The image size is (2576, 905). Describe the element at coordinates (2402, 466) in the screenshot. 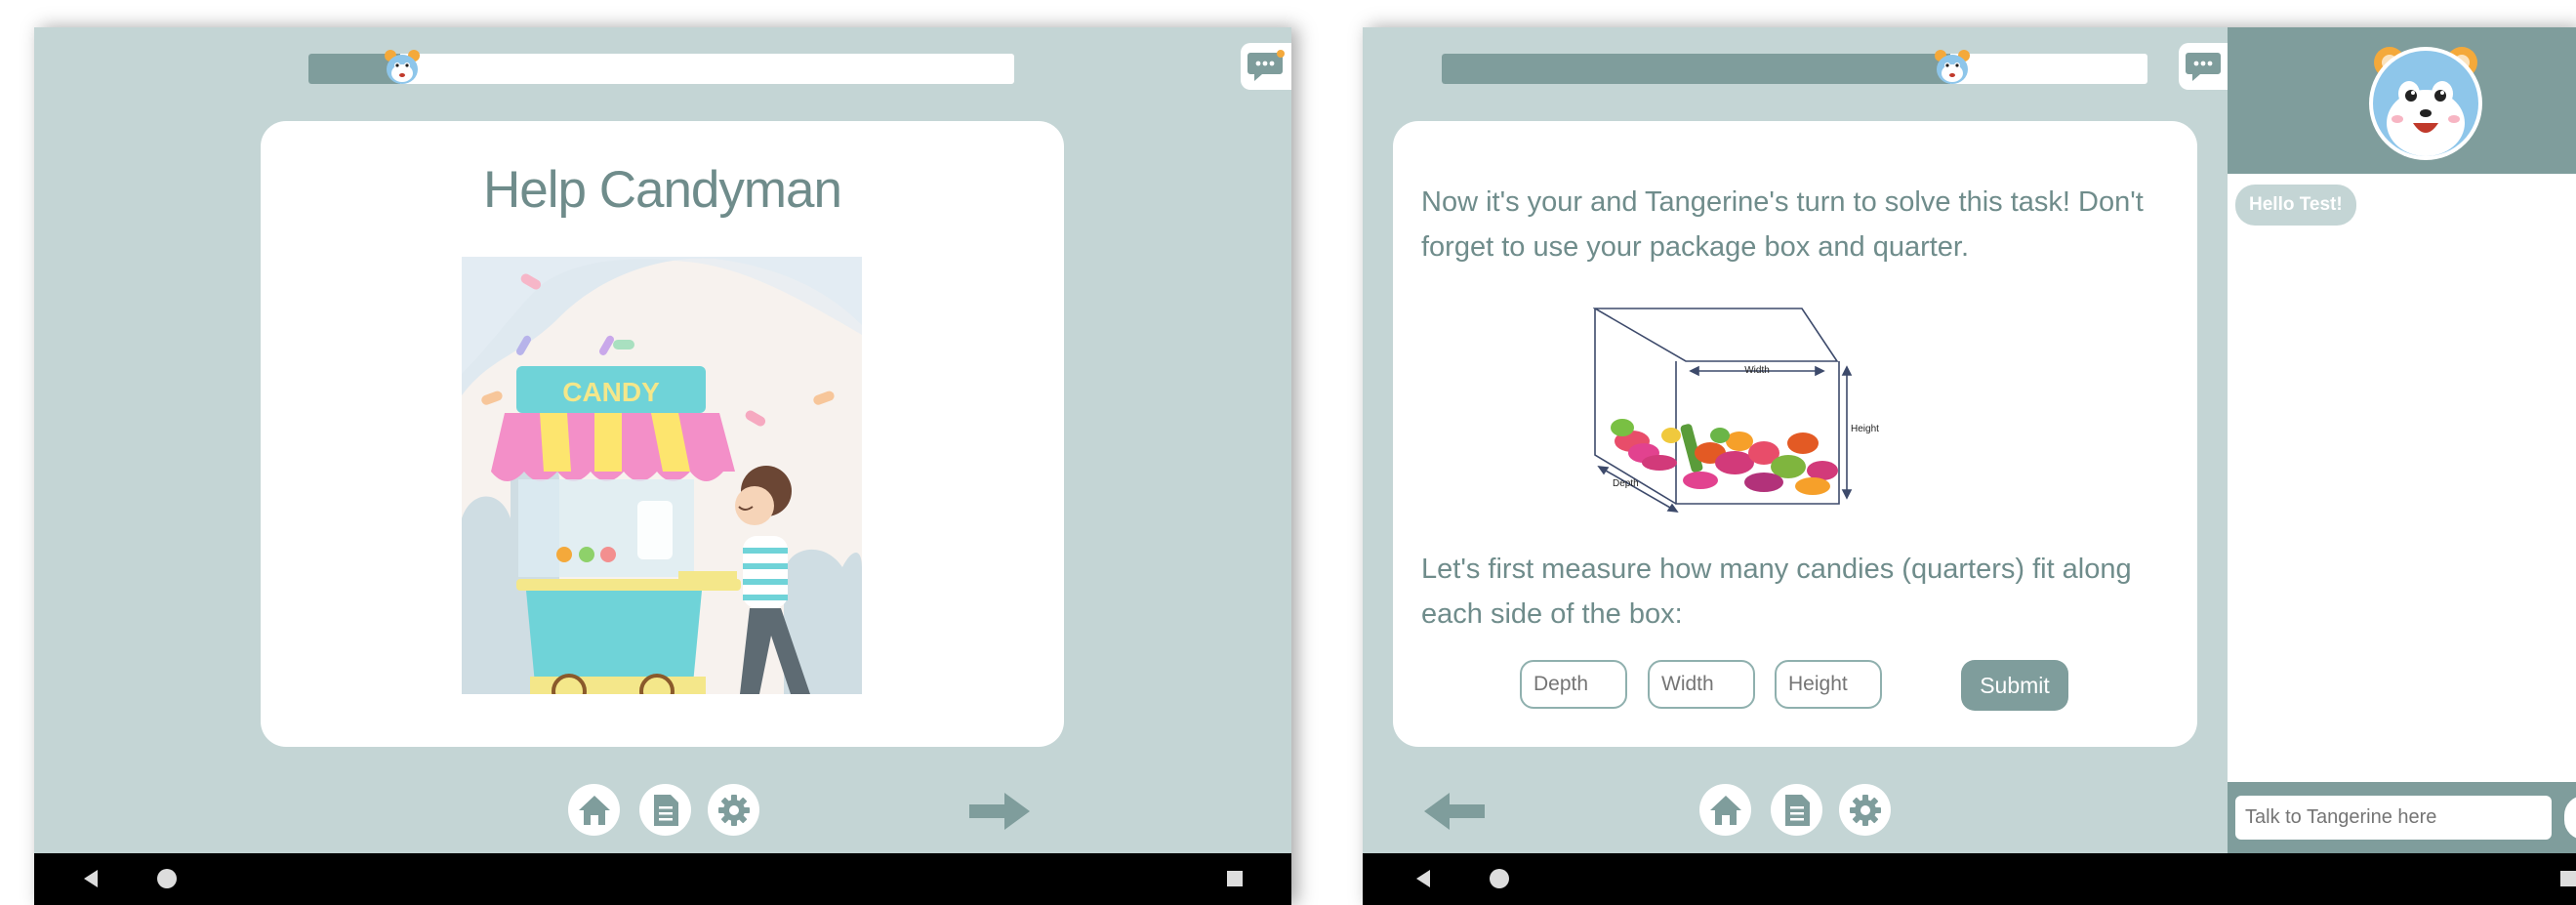

I see `chat-panel: Hello Test!` at that location.